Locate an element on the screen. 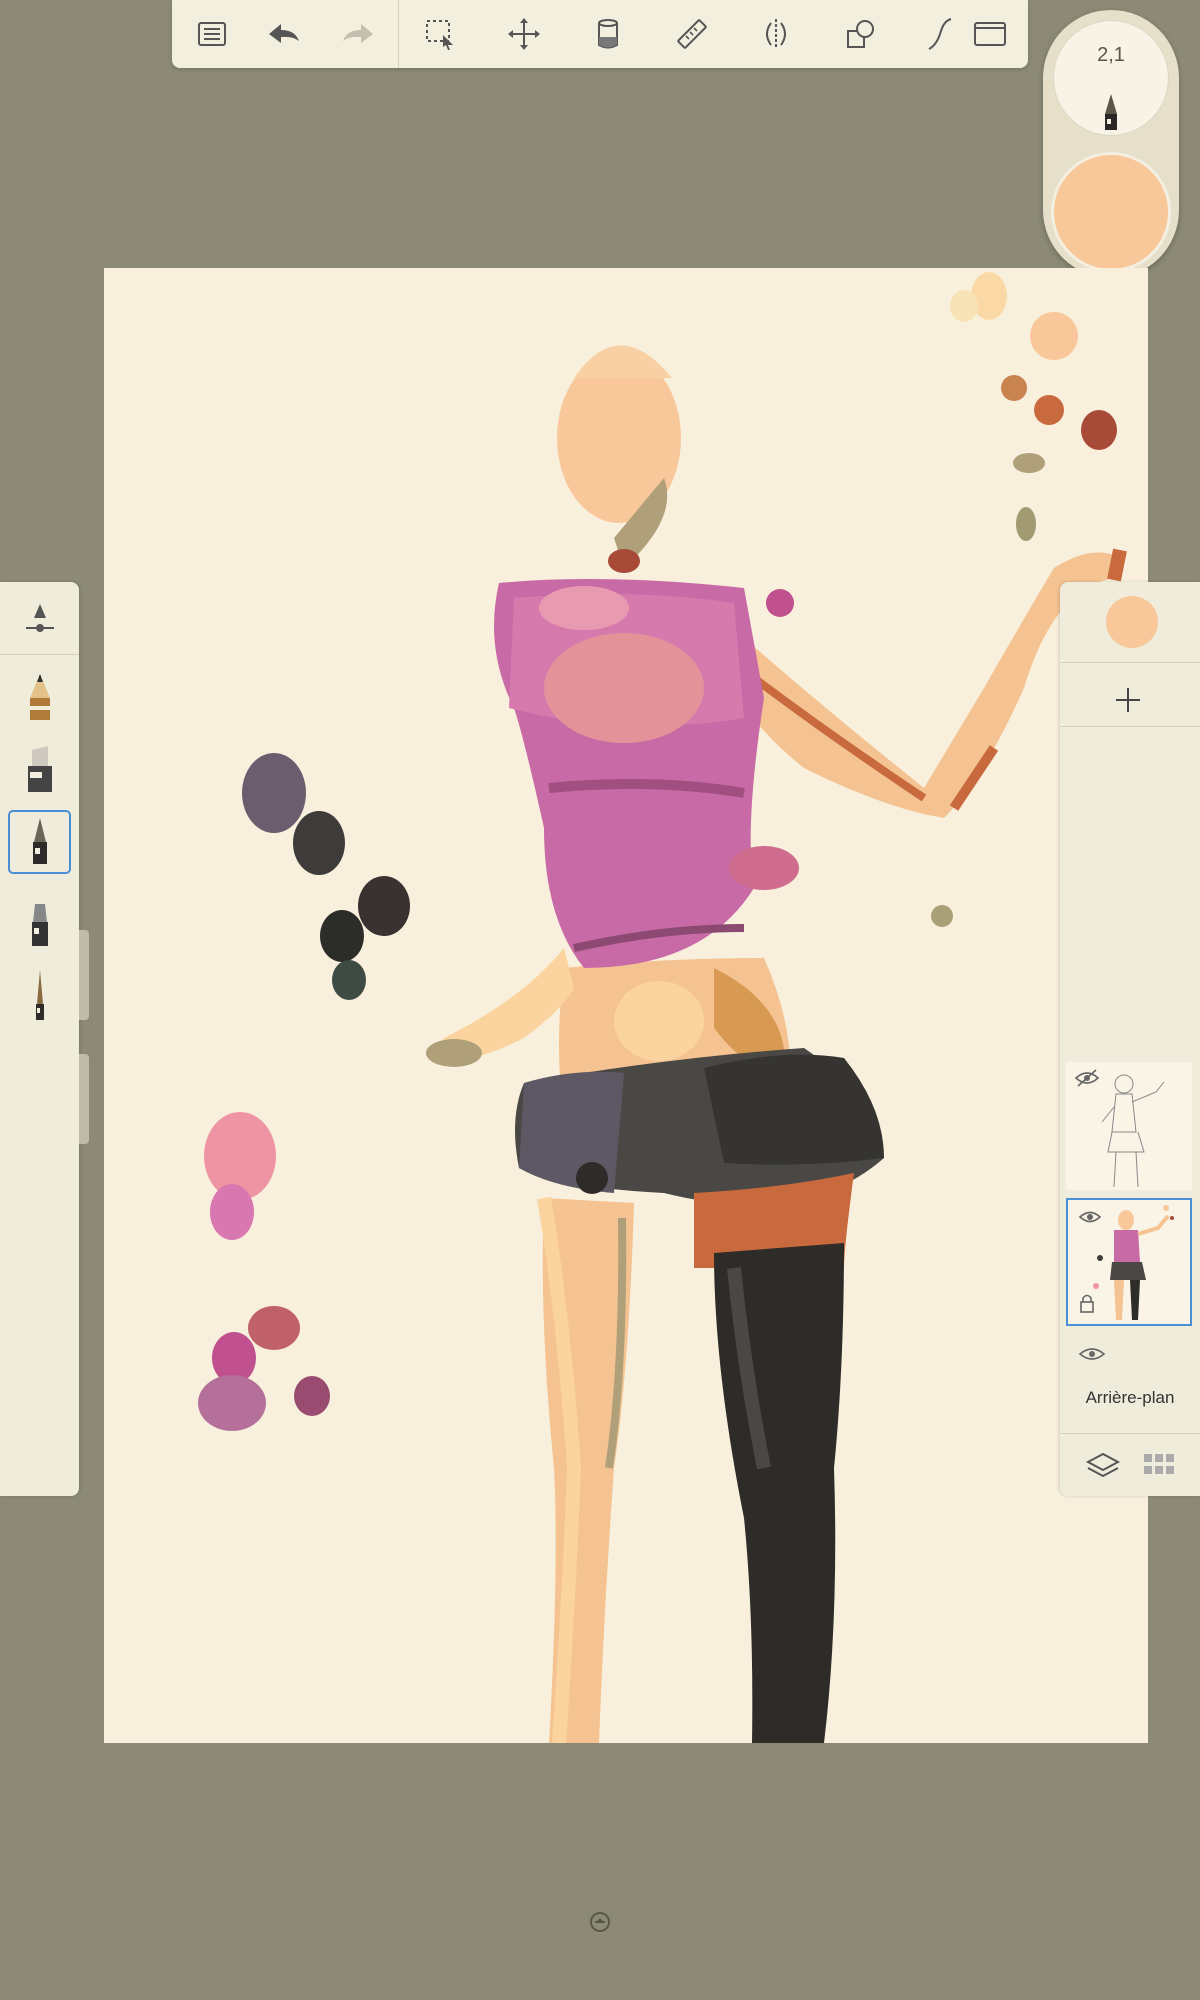 The height and width of the screenshot is (2000, 1200). shapes-icon is located at coordinates (860, 34).